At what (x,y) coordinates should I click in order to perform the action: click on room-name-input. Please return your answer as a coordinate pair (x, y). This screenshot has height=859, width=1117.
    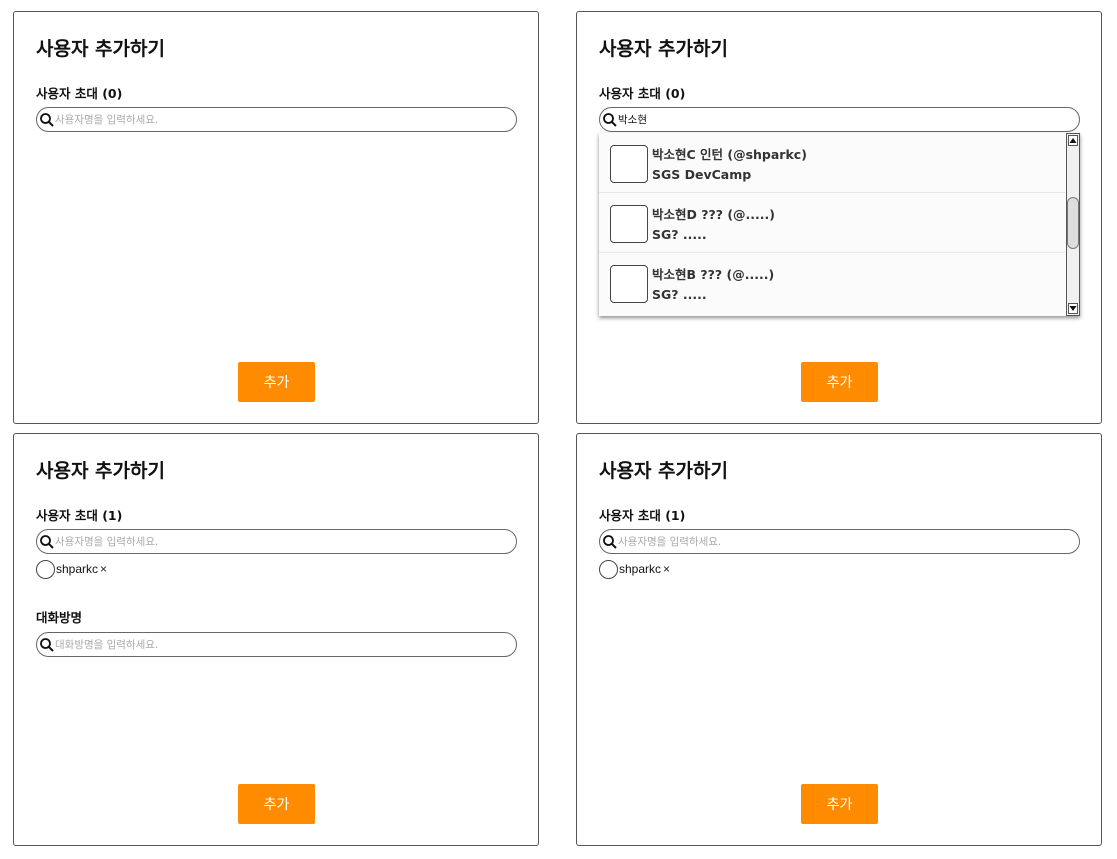
    Looking at the image, I should click on (280, 644).